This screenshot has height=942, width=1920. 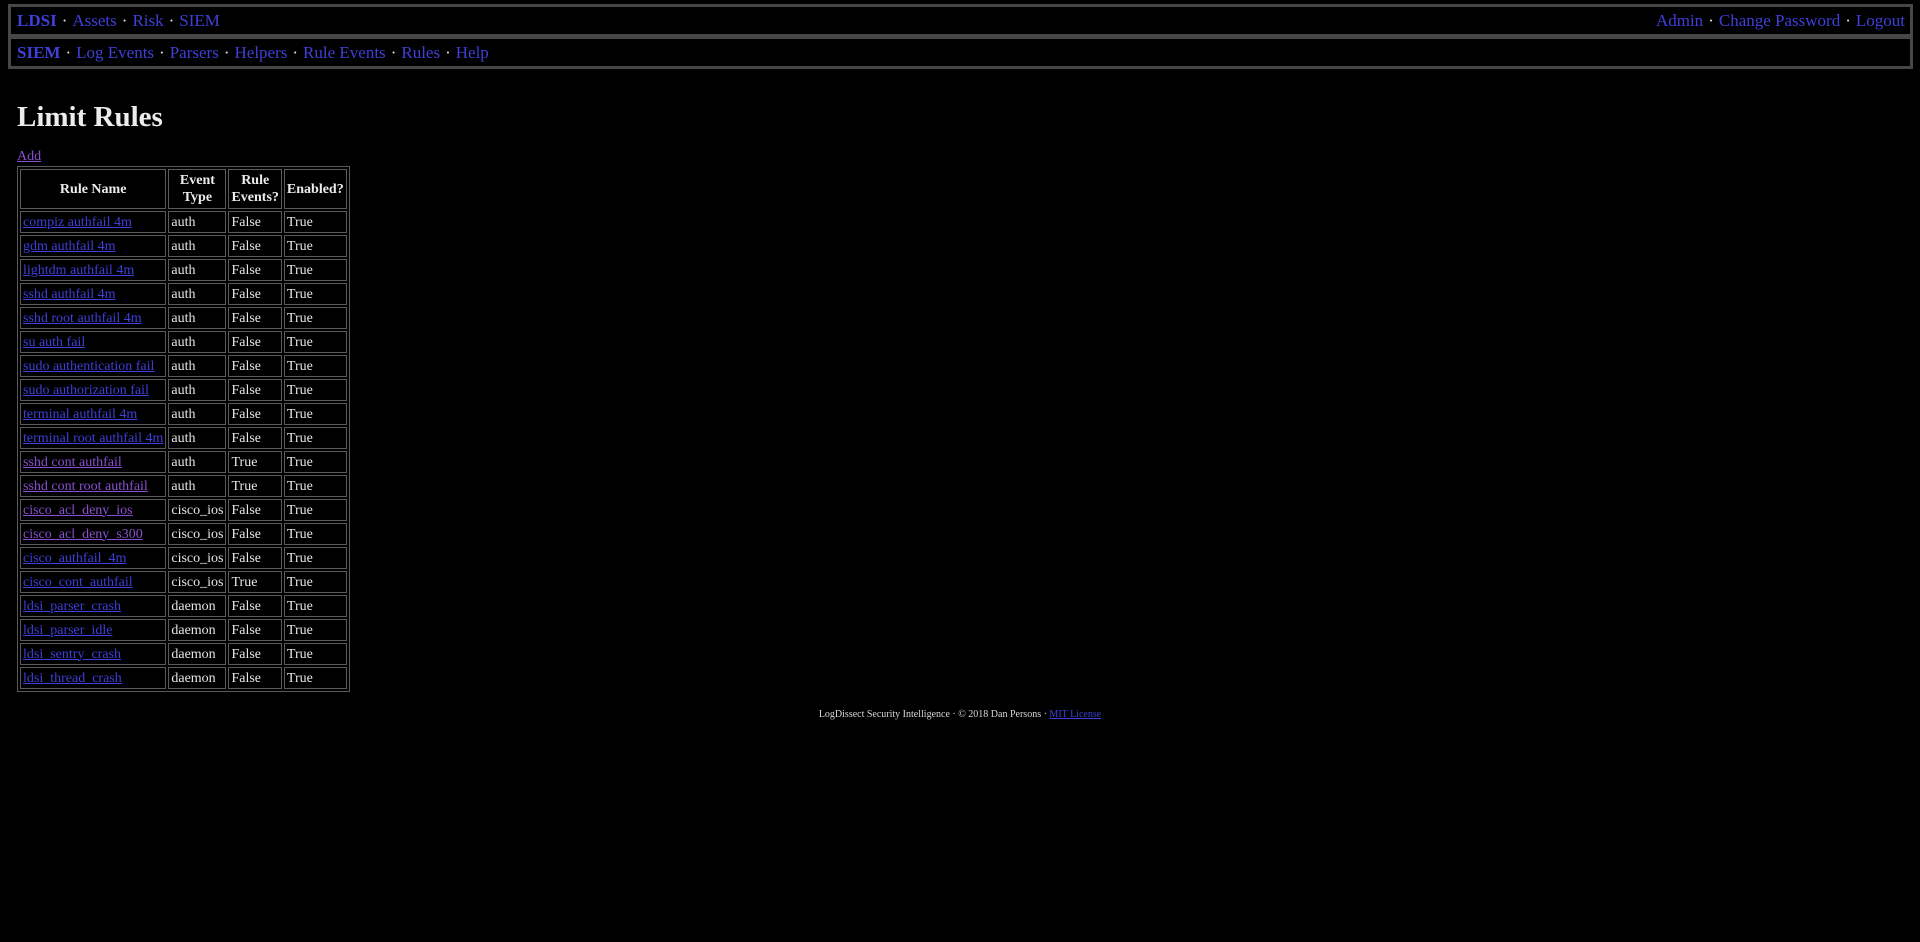 What do you see at coordinates (261, 52) in the screenshot?
I see `sub-nav-helpers-link: Helpers` at bounding box center [261, 52].